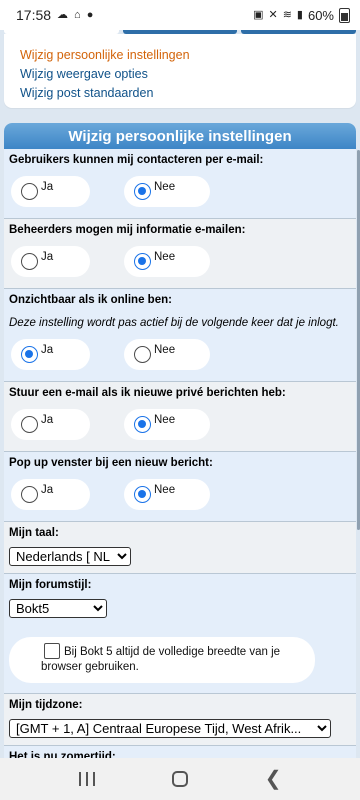  What do you see at coordinates (86, 779) in the screenshot?
I see `recent-apps-icon` at bounding box center [86, 779].